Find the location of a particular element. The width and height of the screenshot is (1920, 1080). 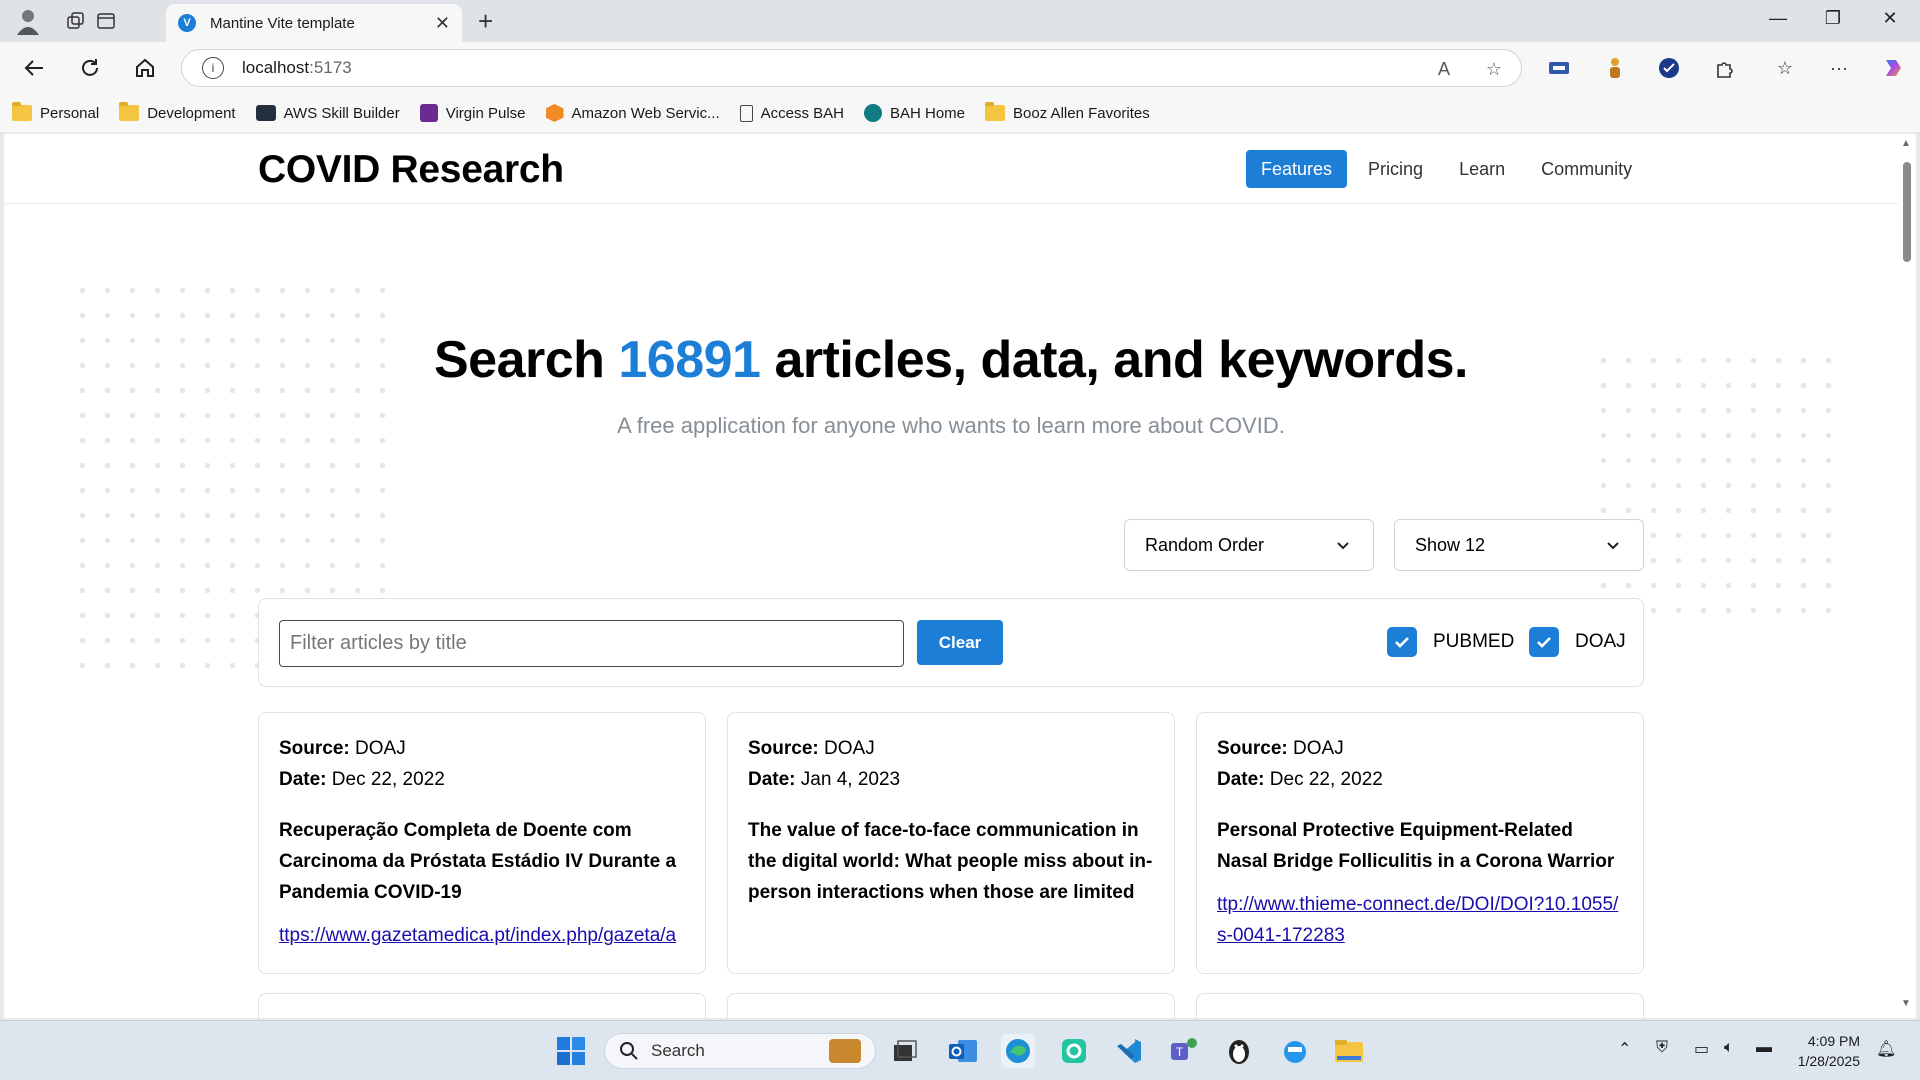

file-explorer-icon is located at coordinates (1349, 1051).